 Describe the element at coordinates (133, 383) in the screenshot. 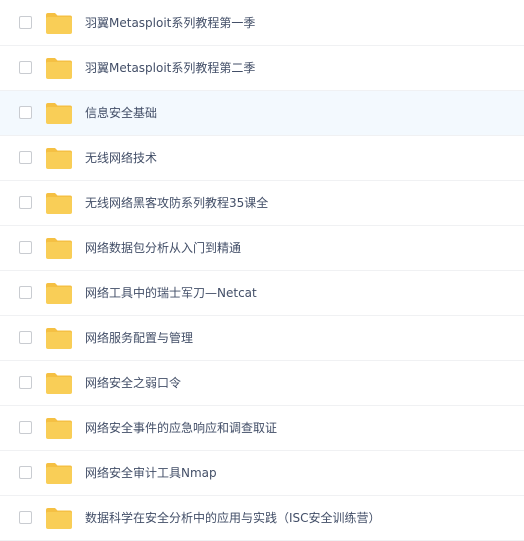

I see `file-name: 网络安全之弱口令` at that location.